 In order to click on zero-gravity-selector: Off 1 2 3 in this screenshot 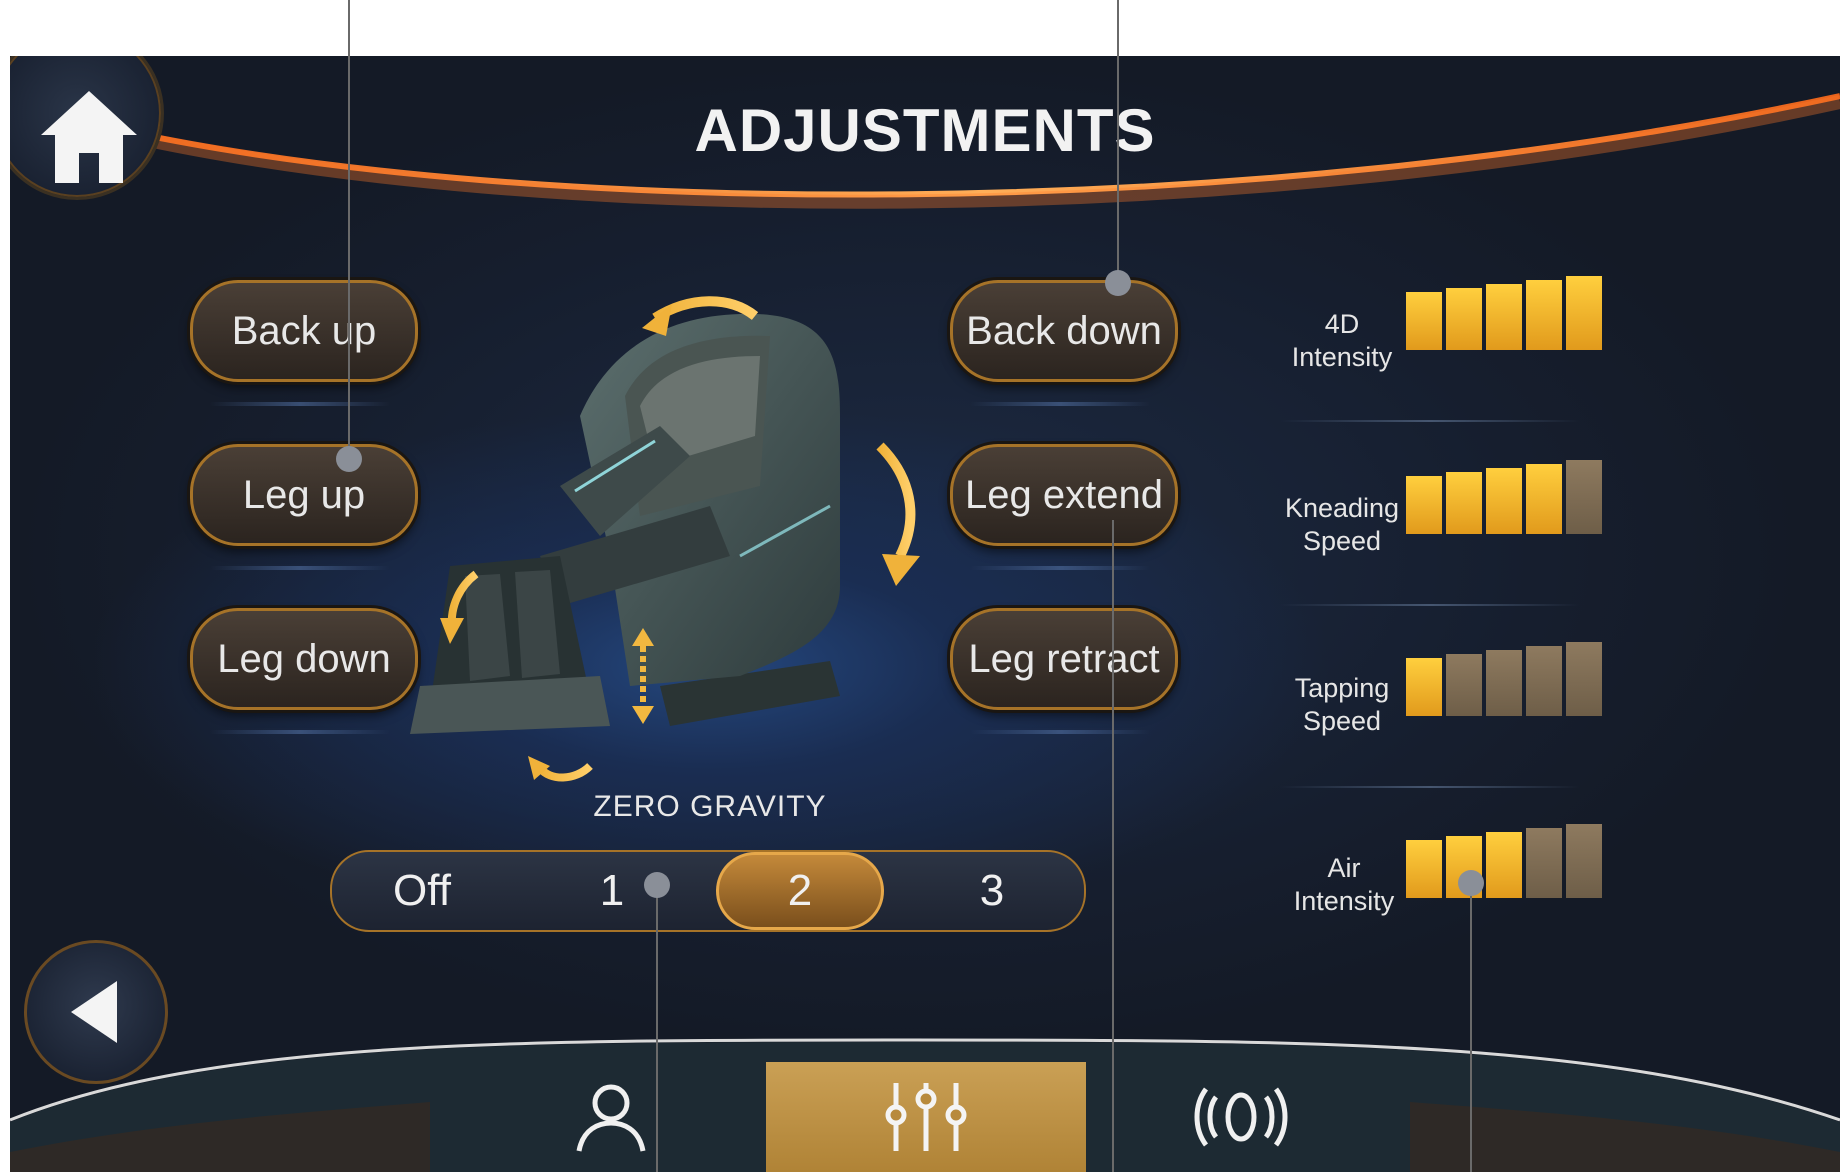, I will do `click(708, 891)`.